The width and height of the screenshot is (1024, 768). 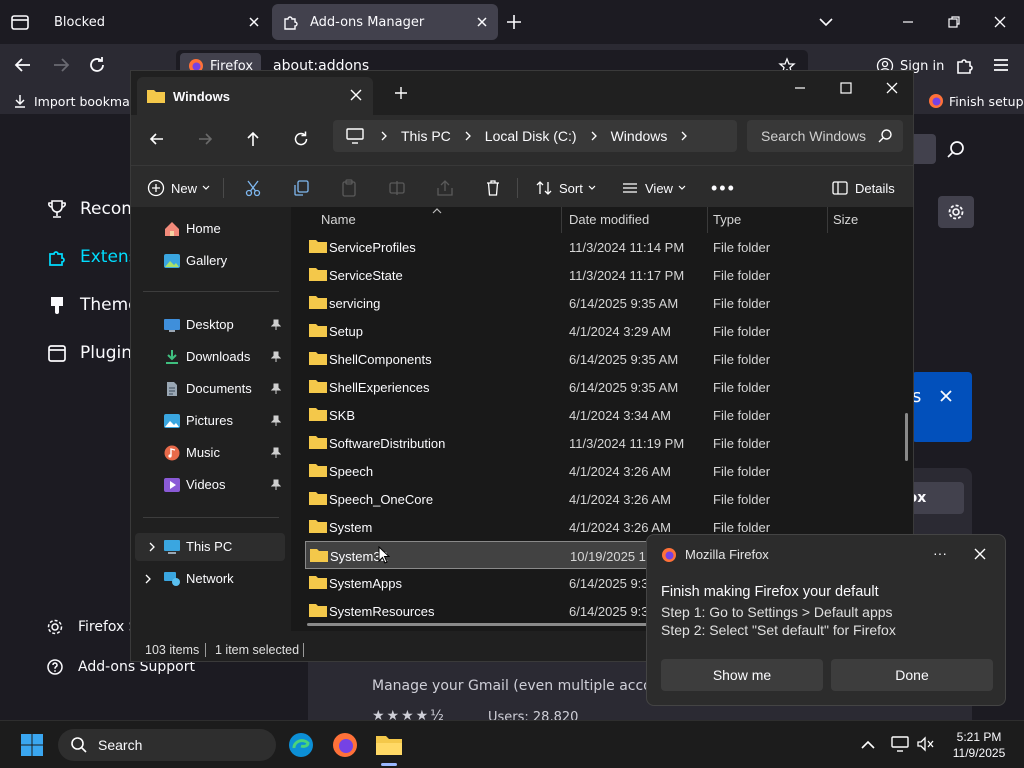 I want to click on maximize-icon, so click(x=846, y=88).